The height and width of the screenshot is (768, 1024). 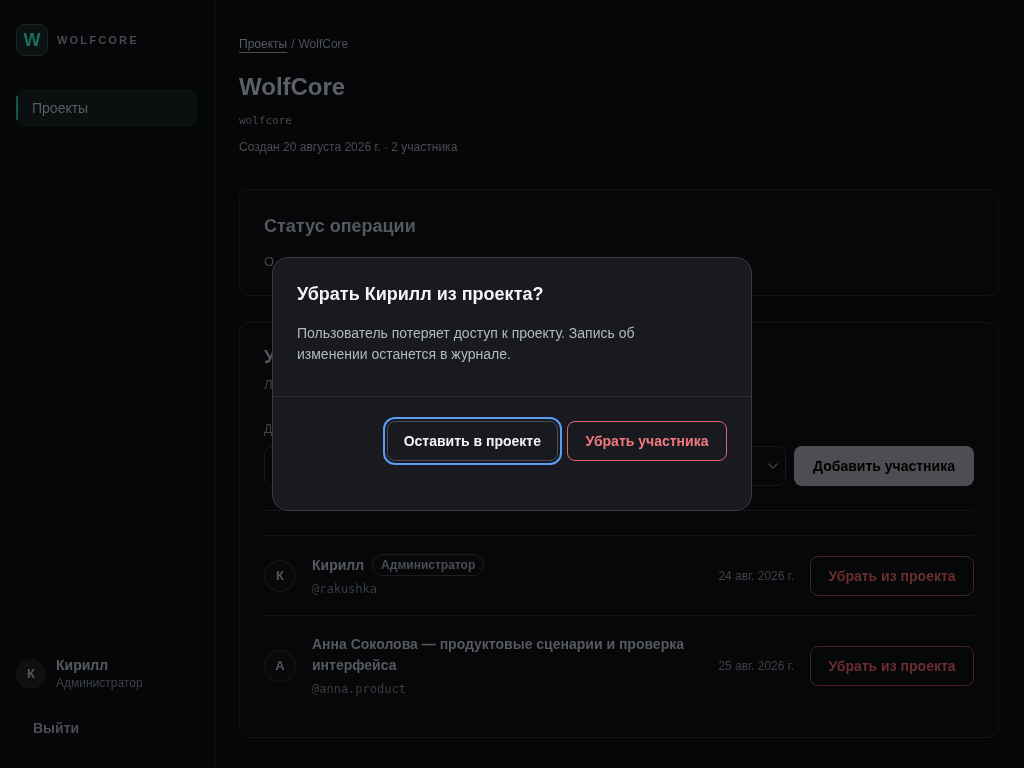 I want to click on member-avatar: А, so click(x=280, y=665).